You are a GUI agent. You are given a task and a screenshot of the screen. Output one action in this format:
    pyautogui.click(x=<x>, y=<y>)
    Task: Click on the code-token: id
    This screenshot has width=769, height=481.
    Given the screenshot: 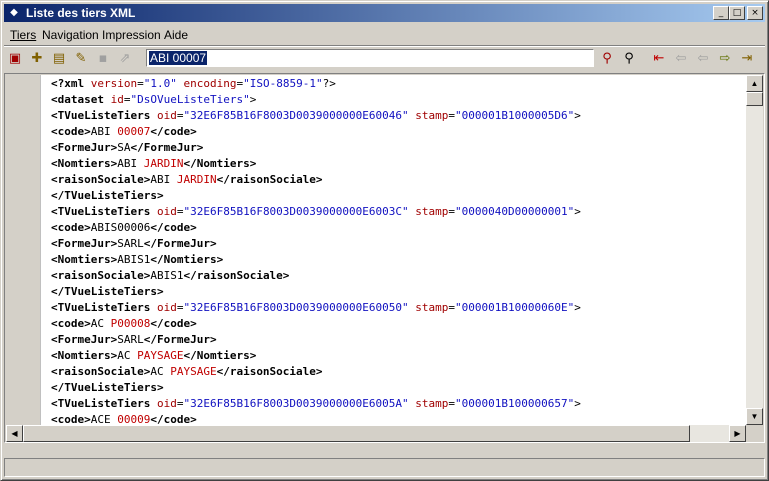 What is the action you would take?
    pyautogui.click(x=117, y=99)
    